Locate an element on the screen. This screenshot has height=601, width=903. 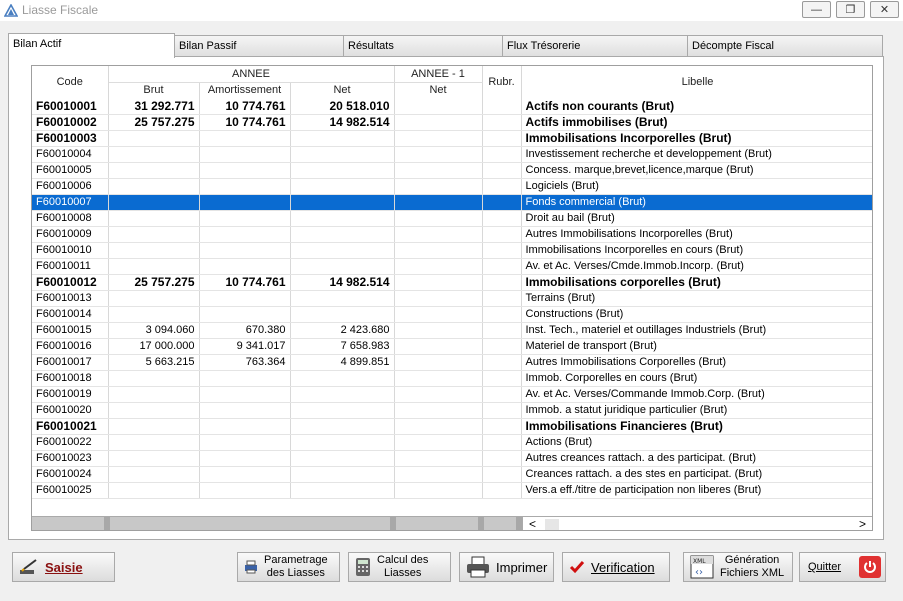
table-row: F60010013 Terrains (Brut) is located at coordinates (452, 298).